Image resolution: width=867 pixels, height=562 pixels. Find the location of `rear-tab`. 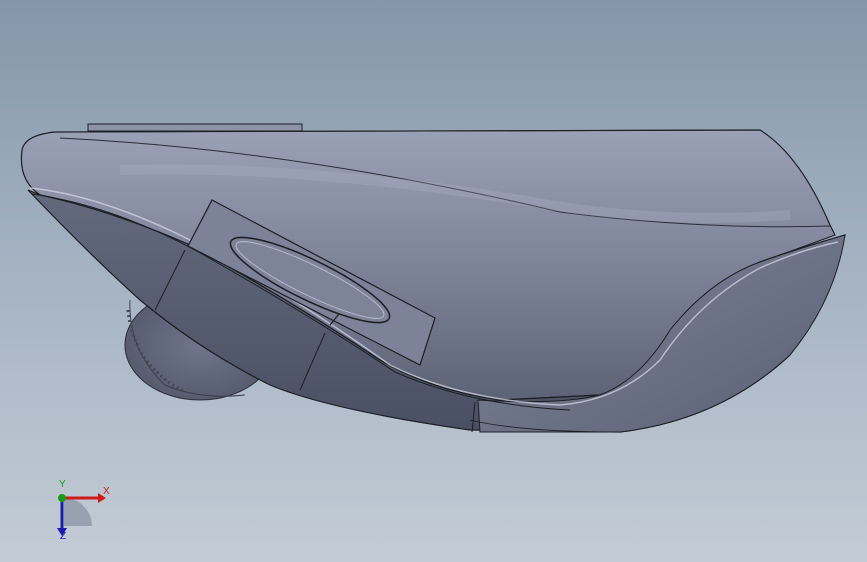

rear-tab is located at coordinates (195, 127).